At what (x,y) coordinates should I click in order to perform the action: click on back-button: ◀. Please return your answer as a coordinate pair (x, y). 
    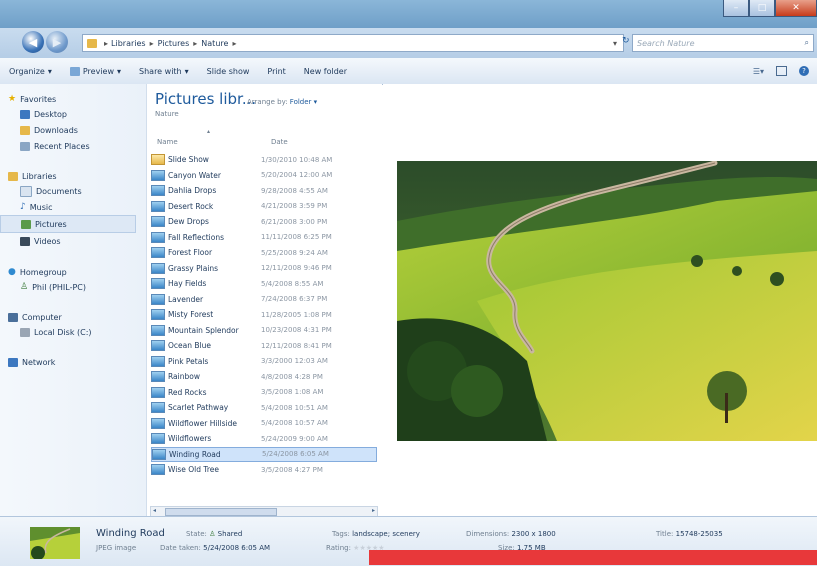
    Looking at the image, I should click on (33, 42).